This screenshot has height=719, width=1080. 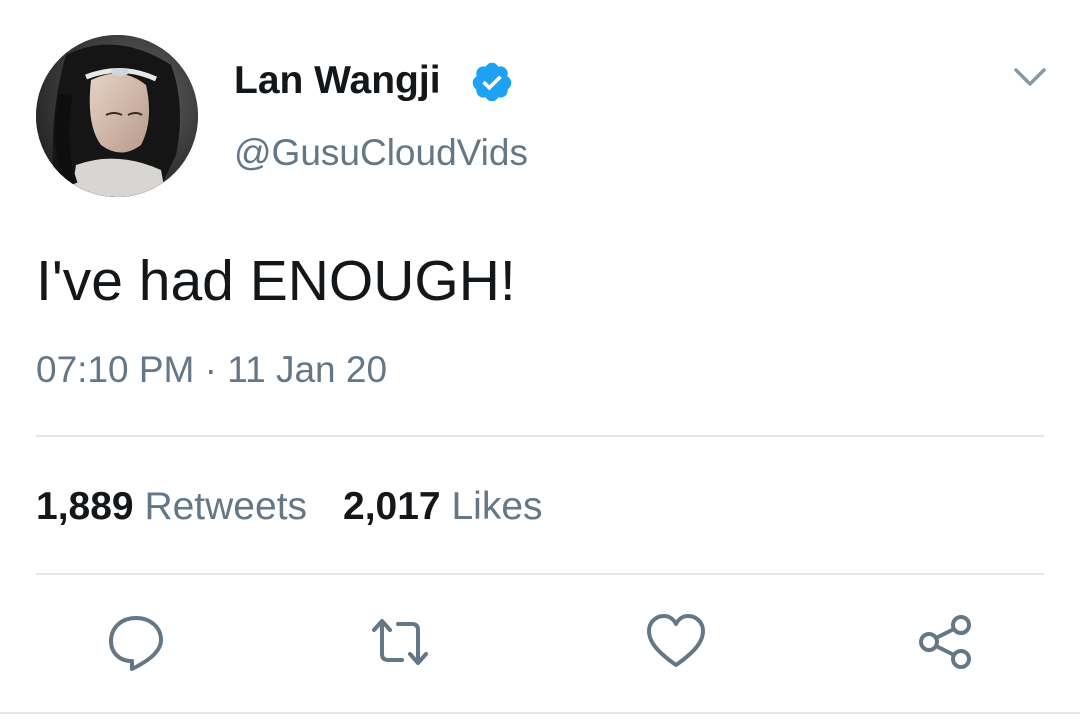 What do you see at coordinates (226, 506) in the screenshot?
I see `retweets-label: Retweets` at bounding box center [226, 506].